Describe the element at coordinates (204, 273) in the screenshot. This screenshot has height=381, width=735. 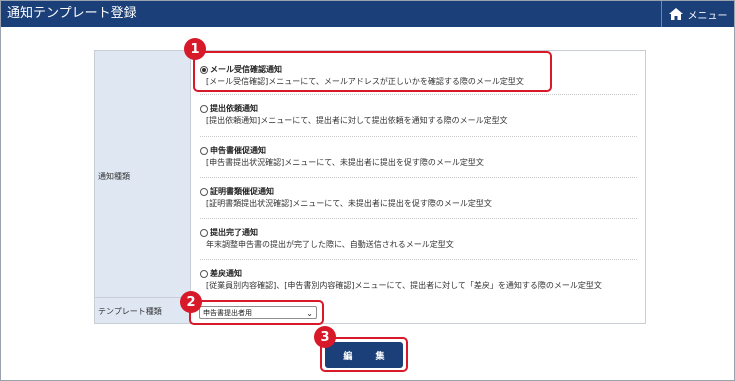
I see `radio-remand` at that location.